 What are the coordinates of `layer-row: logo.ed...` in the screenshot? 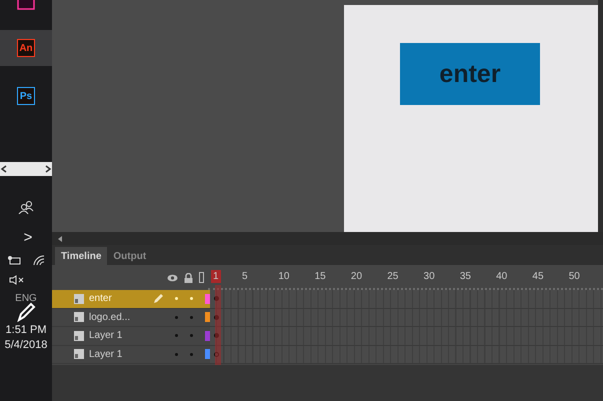 It's located at (131, 317).